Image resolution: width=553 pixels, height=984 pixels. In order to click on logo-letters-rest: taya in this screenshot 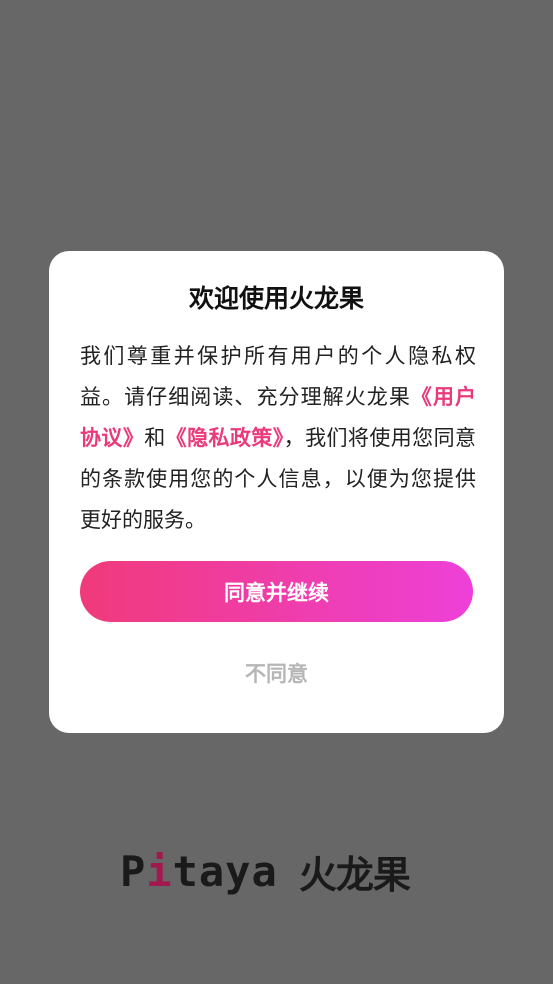, I will do `click(225, 871)`.